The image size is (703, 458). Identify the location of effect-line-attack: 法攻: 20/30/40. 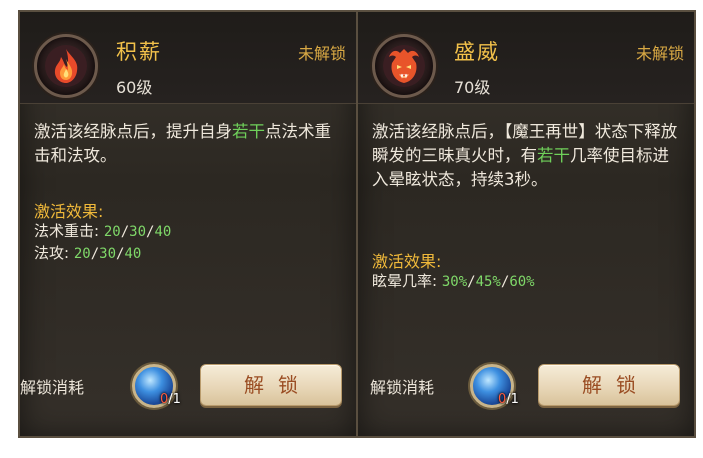
(88, 253).